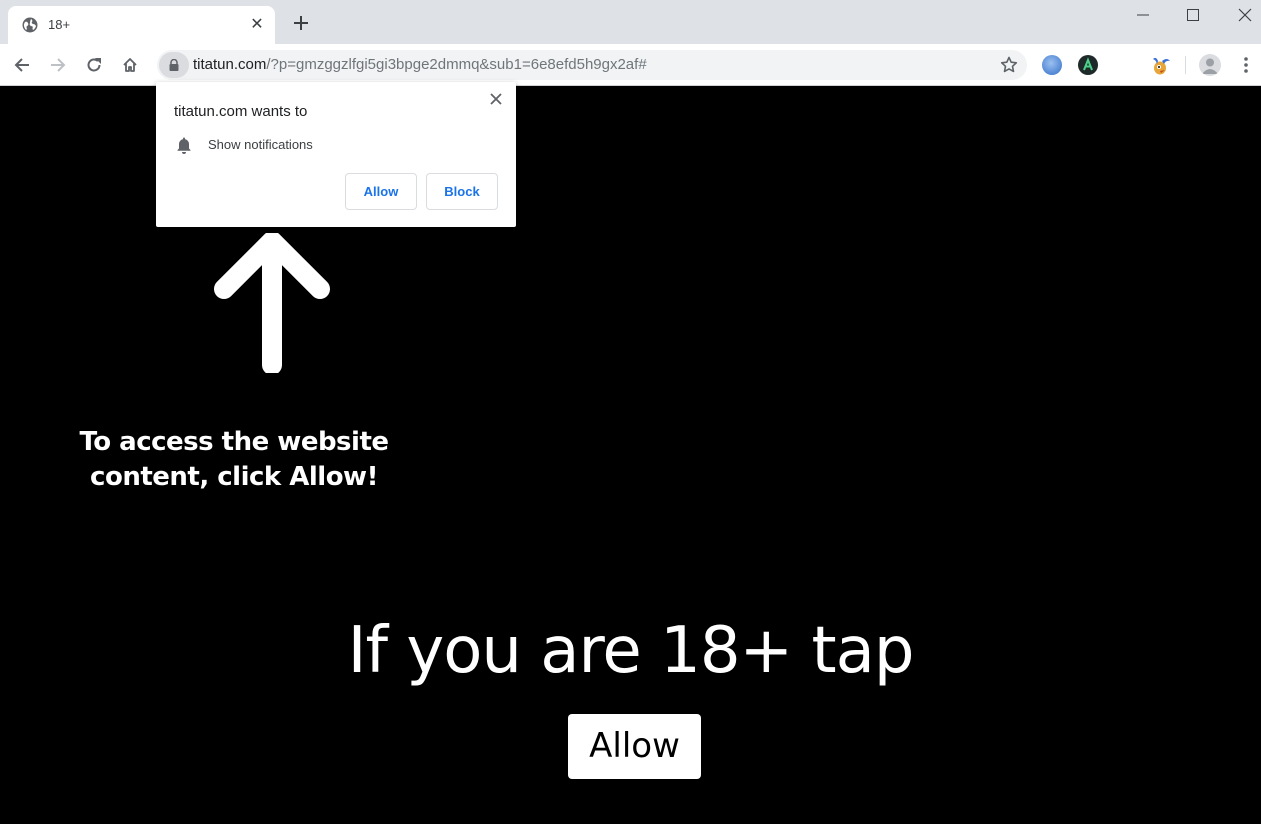 Image resolution: width=1261 pixels, height=824 pixels. I want to click on minimize-button, so click(1143, 15).